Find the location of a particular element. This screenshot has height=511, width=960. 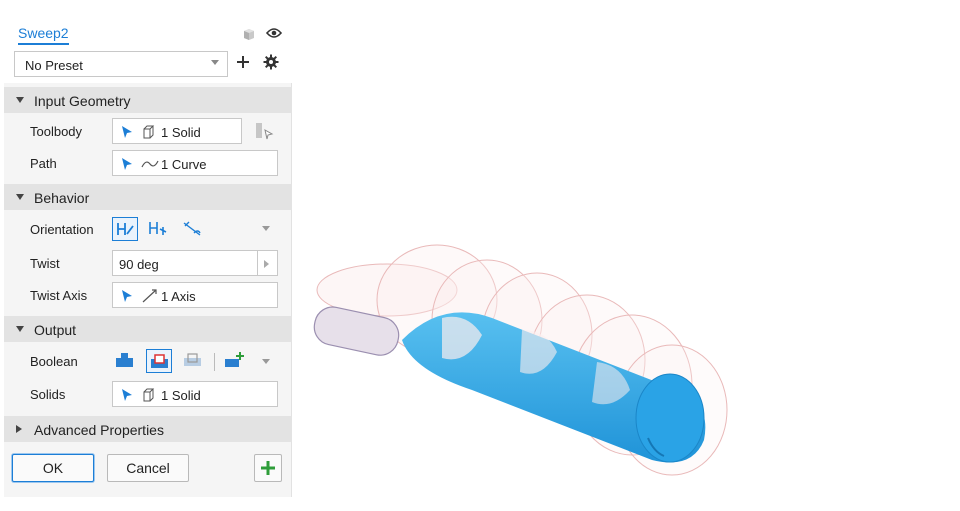

row-toolbody: Toolbody 1 Solid is located at coordinates (148, 131).